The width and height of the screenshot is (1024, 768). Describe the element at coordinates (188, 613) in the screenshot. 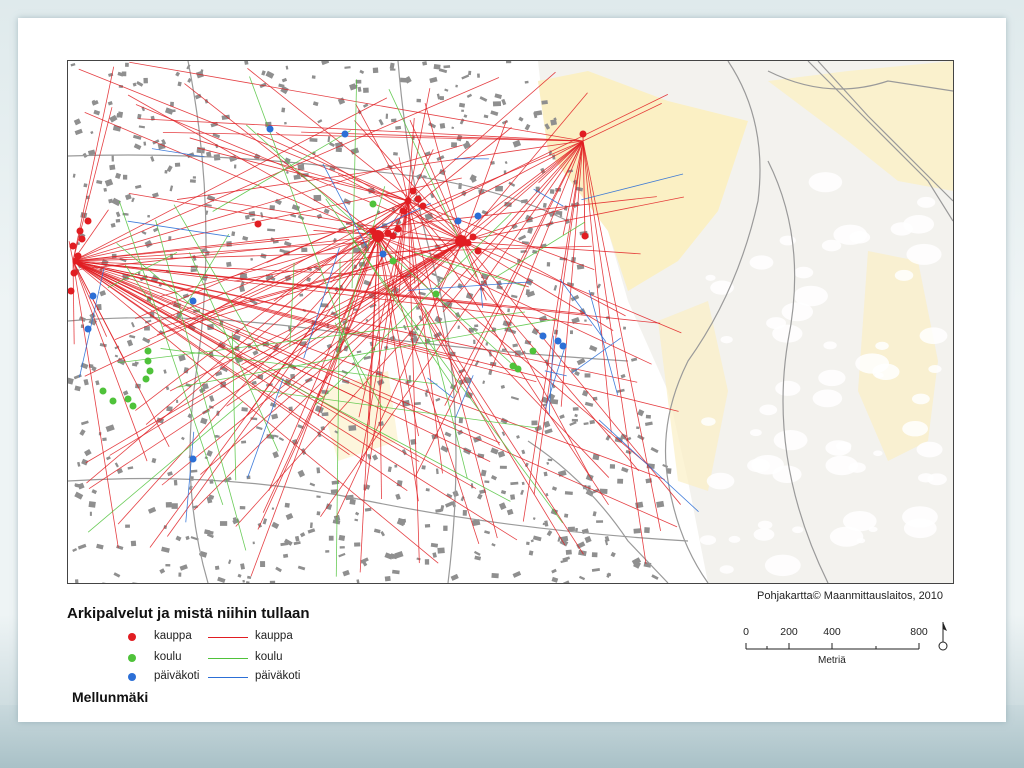

I see `map-title: Arkipalvelut ja mistä niihin tullaan` at that location.